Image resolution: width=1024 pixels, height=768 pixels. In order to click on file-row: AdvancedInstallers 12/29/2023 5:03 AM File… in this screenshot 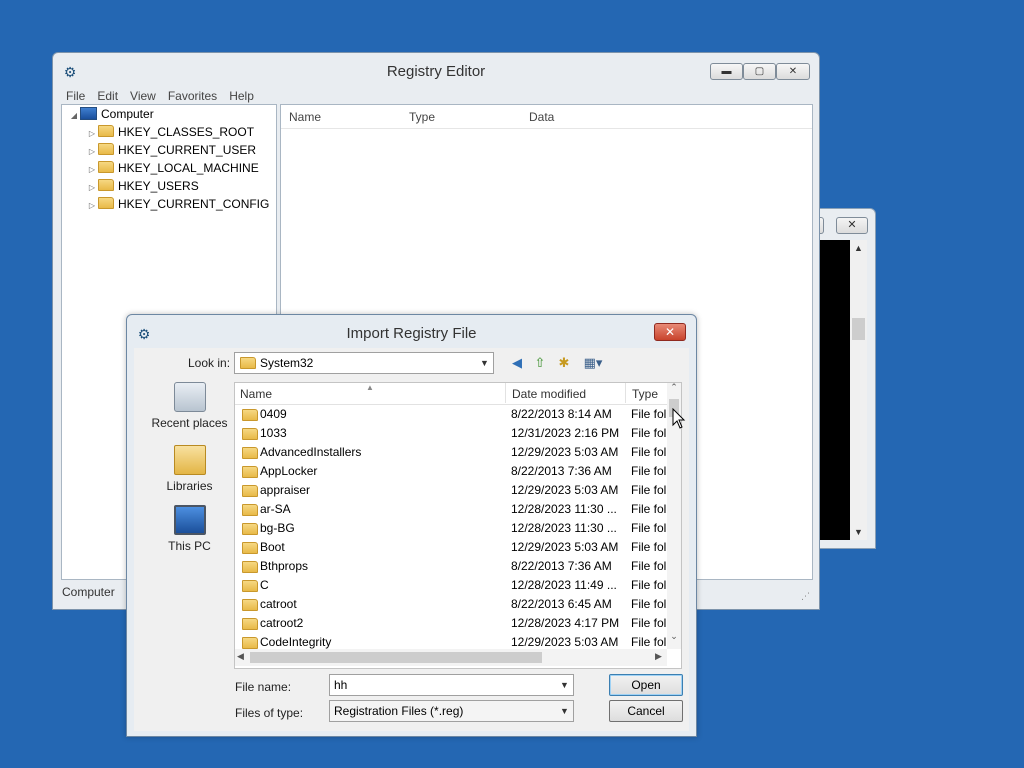, I will do `click(458, 452)`.